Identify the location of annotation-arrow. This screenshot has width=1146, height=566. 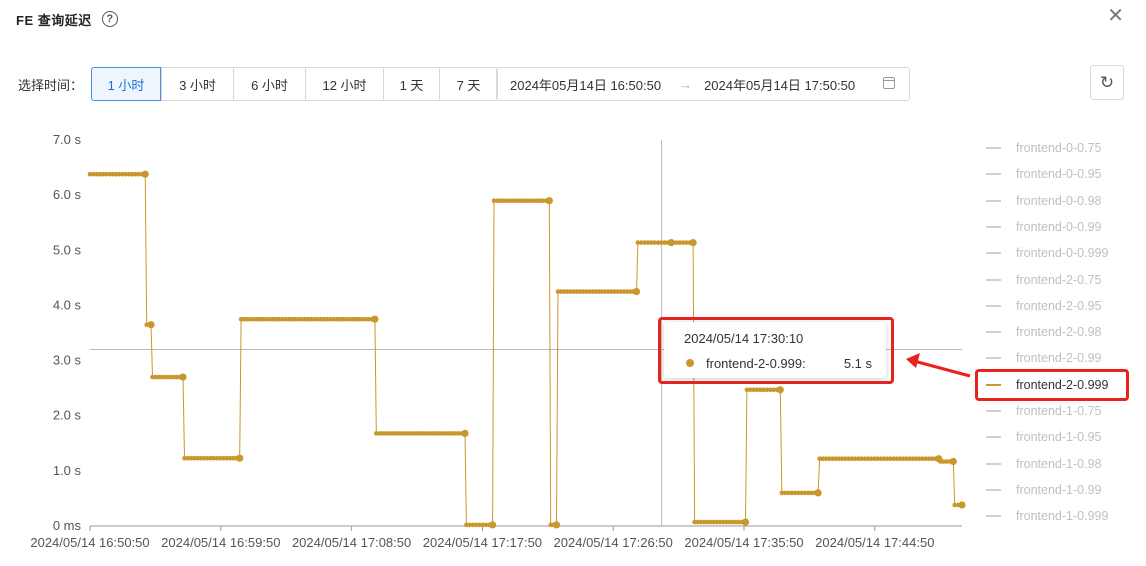
(938, 365).